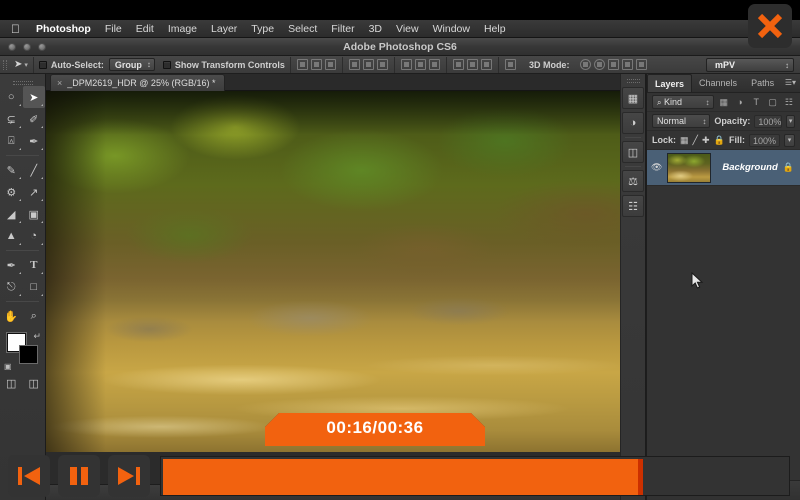 This screenshot has height=500, width=800. What do you see at coordinates (642, 64) in the screenshot?
I see `scale-3d-icon` at bounding box center [642, 64].